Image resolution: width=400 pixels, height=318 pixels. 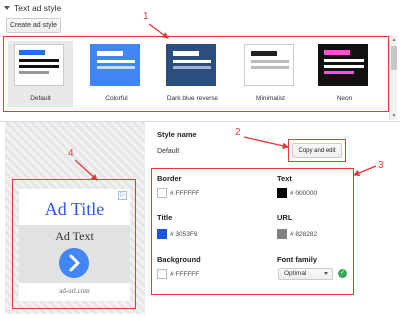 What do you see at coordinates (115, 65) in the screenshot?
I see `colorful-thumbnail` at bounding box center [115, 65].